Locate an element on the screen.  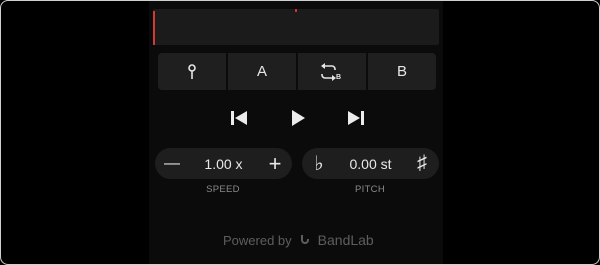
skip-previous-button is located at coordinates (239, 118).